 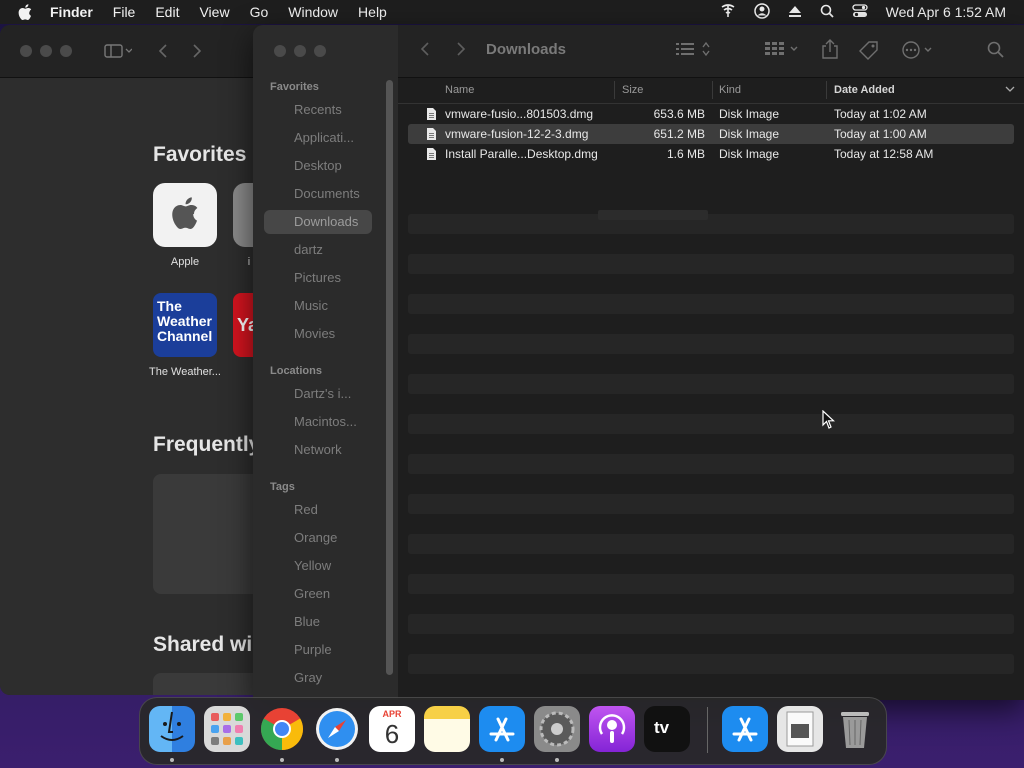 I want to click on calendar-app-icon: APR 6, so click(x=392, y=729).